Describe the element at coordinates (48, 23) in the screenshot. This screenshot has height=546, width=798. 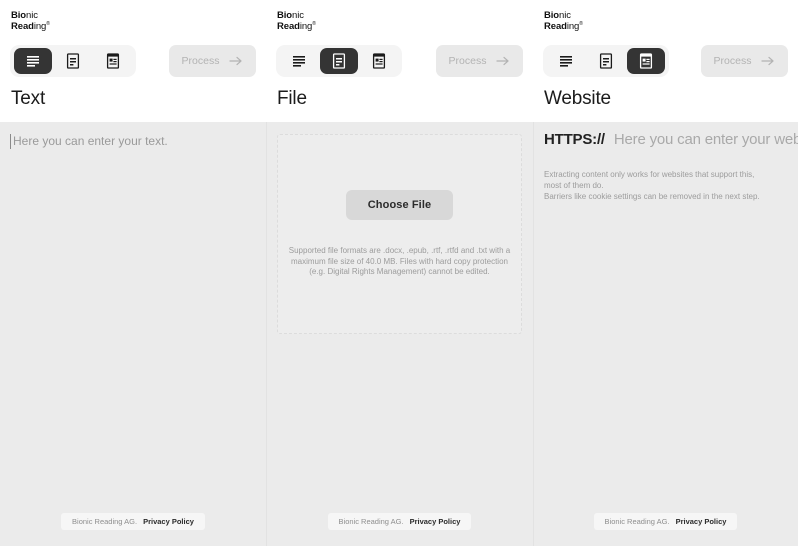
I see `logo-trademark: ®` at that location.